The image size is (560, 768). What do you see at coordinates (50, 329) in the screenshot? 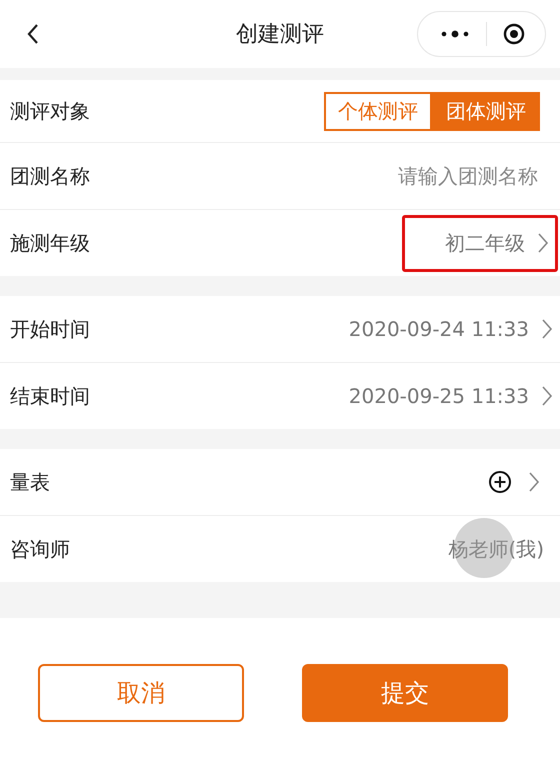
I see `field-label: 开始时间` at bounding box center [50, 329].